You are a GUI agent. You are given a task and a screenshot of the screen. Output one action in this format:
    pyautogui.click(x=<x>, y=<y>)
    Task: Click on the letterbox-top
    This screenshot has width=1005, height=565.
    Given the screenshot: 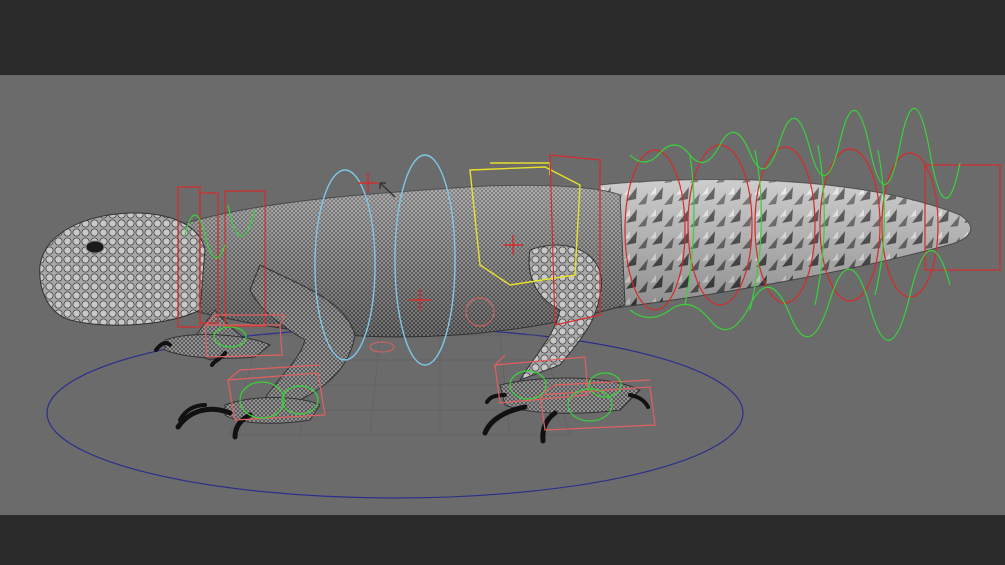 What is the action you would take?
    pyautogui.click(x=502, y=37)
    